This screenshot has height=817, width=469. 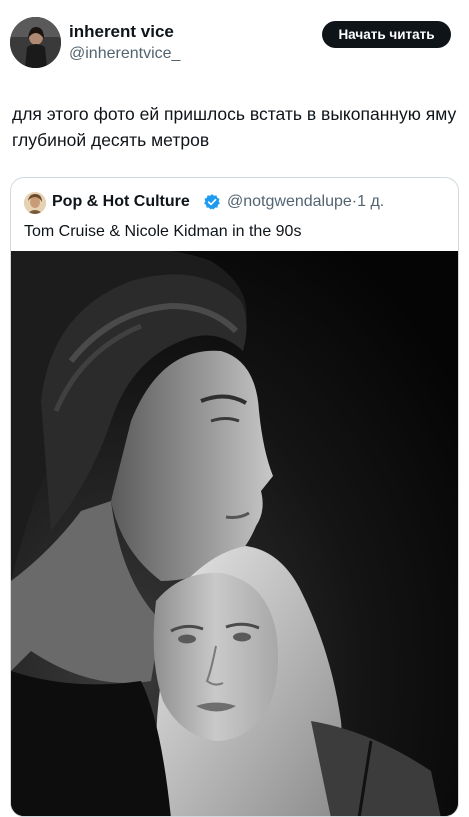 What do you see at coordinates (163, 231) in the screenshot?
I see `quoted-post-text: Tom Cruise & Nicole Kidman in the 90s` at bounding box center [163, 231].